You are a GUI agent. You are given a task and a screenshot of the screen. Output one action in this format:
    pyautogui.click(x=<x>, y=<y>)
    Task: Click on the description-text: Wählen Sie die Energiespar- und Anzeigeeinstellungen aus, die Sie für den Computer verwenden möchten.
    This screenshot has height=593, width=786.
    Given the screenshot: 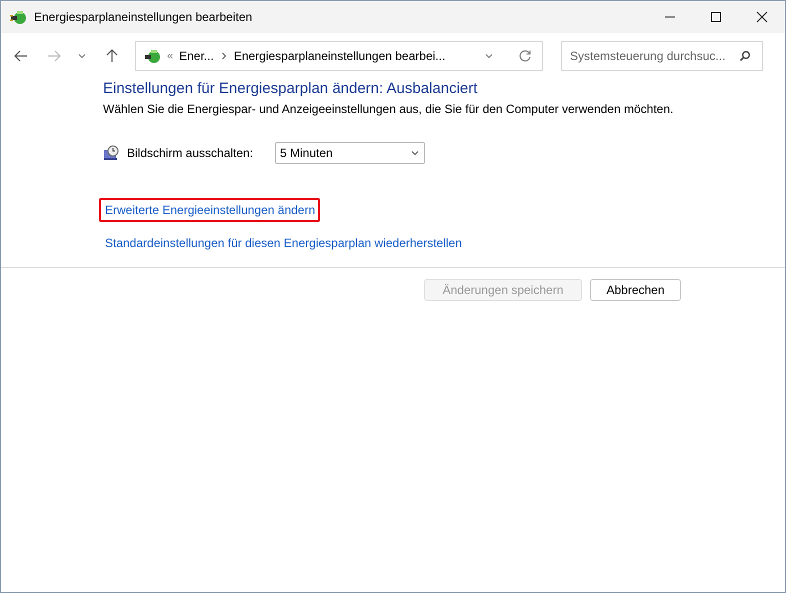 What is the action you would take?
    pyautogui.click(x=388, y=109)
    